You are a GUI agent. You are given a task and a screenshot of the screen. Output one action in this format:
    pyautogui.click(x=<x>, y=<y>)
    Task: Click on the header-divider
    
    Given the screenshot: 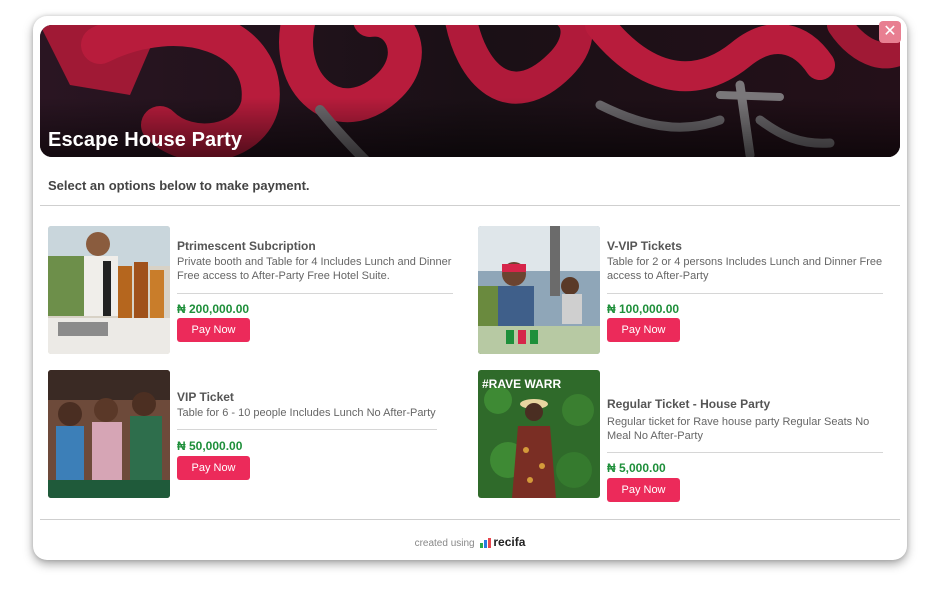 What is the action you would take?
    pyautogui.click(x=470, y=205)
    